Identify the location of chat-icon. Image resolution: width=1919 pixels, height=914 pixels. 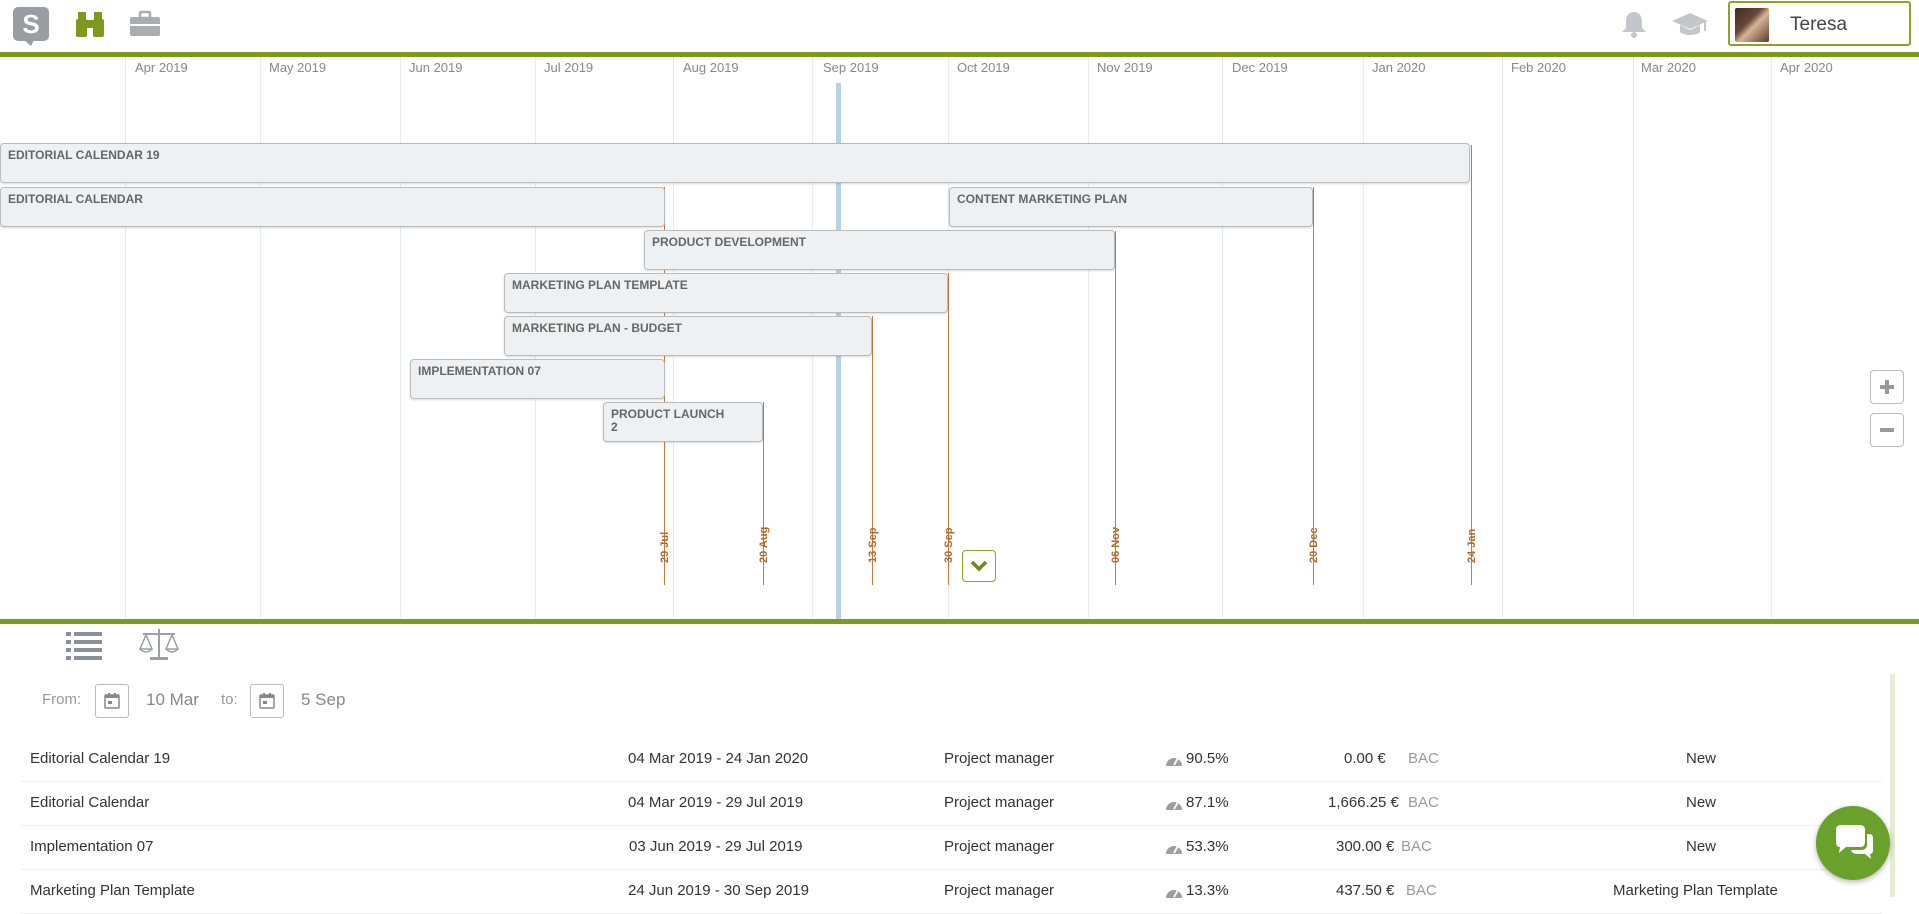
(1854, 842).